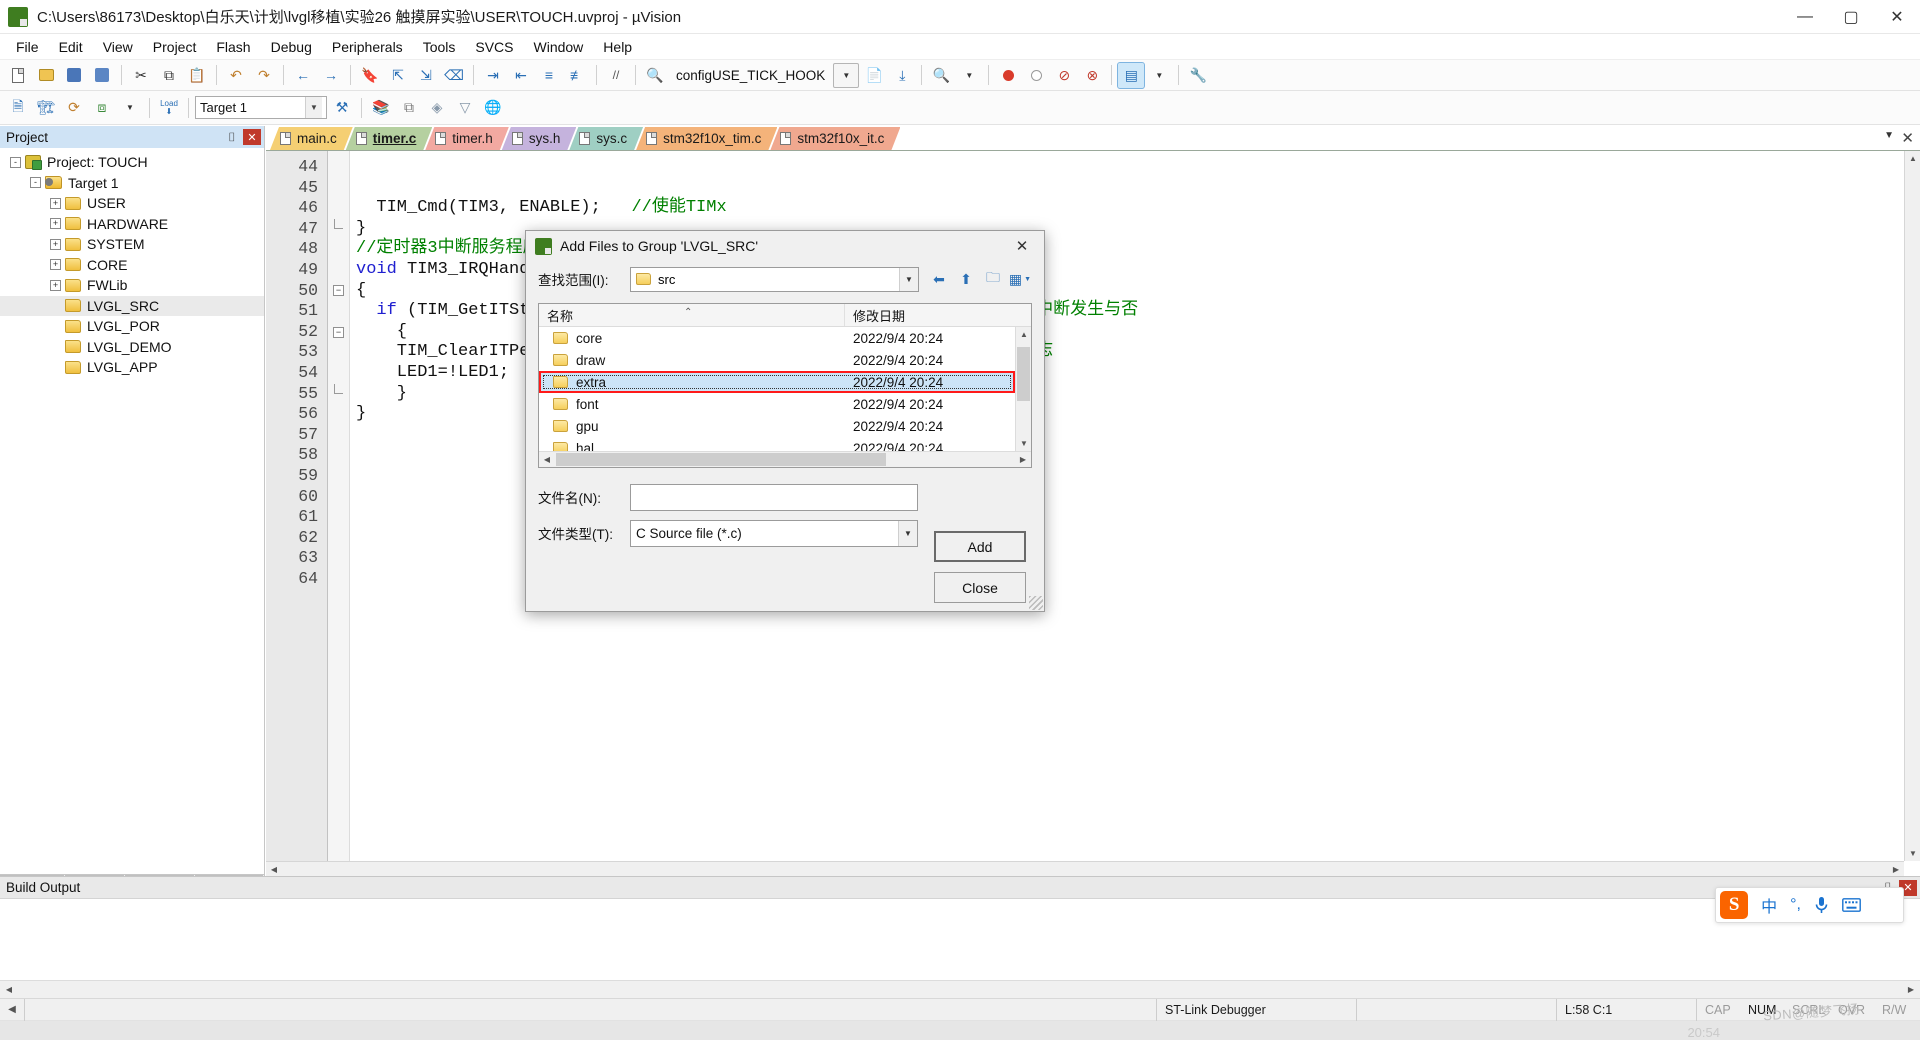 Image resolution: width=1920 pixels, height=1040 pixels. Describe the element at coordinates (902, 75) in the screenshot. I see `goto-definition-icon: ⤓` at that location.